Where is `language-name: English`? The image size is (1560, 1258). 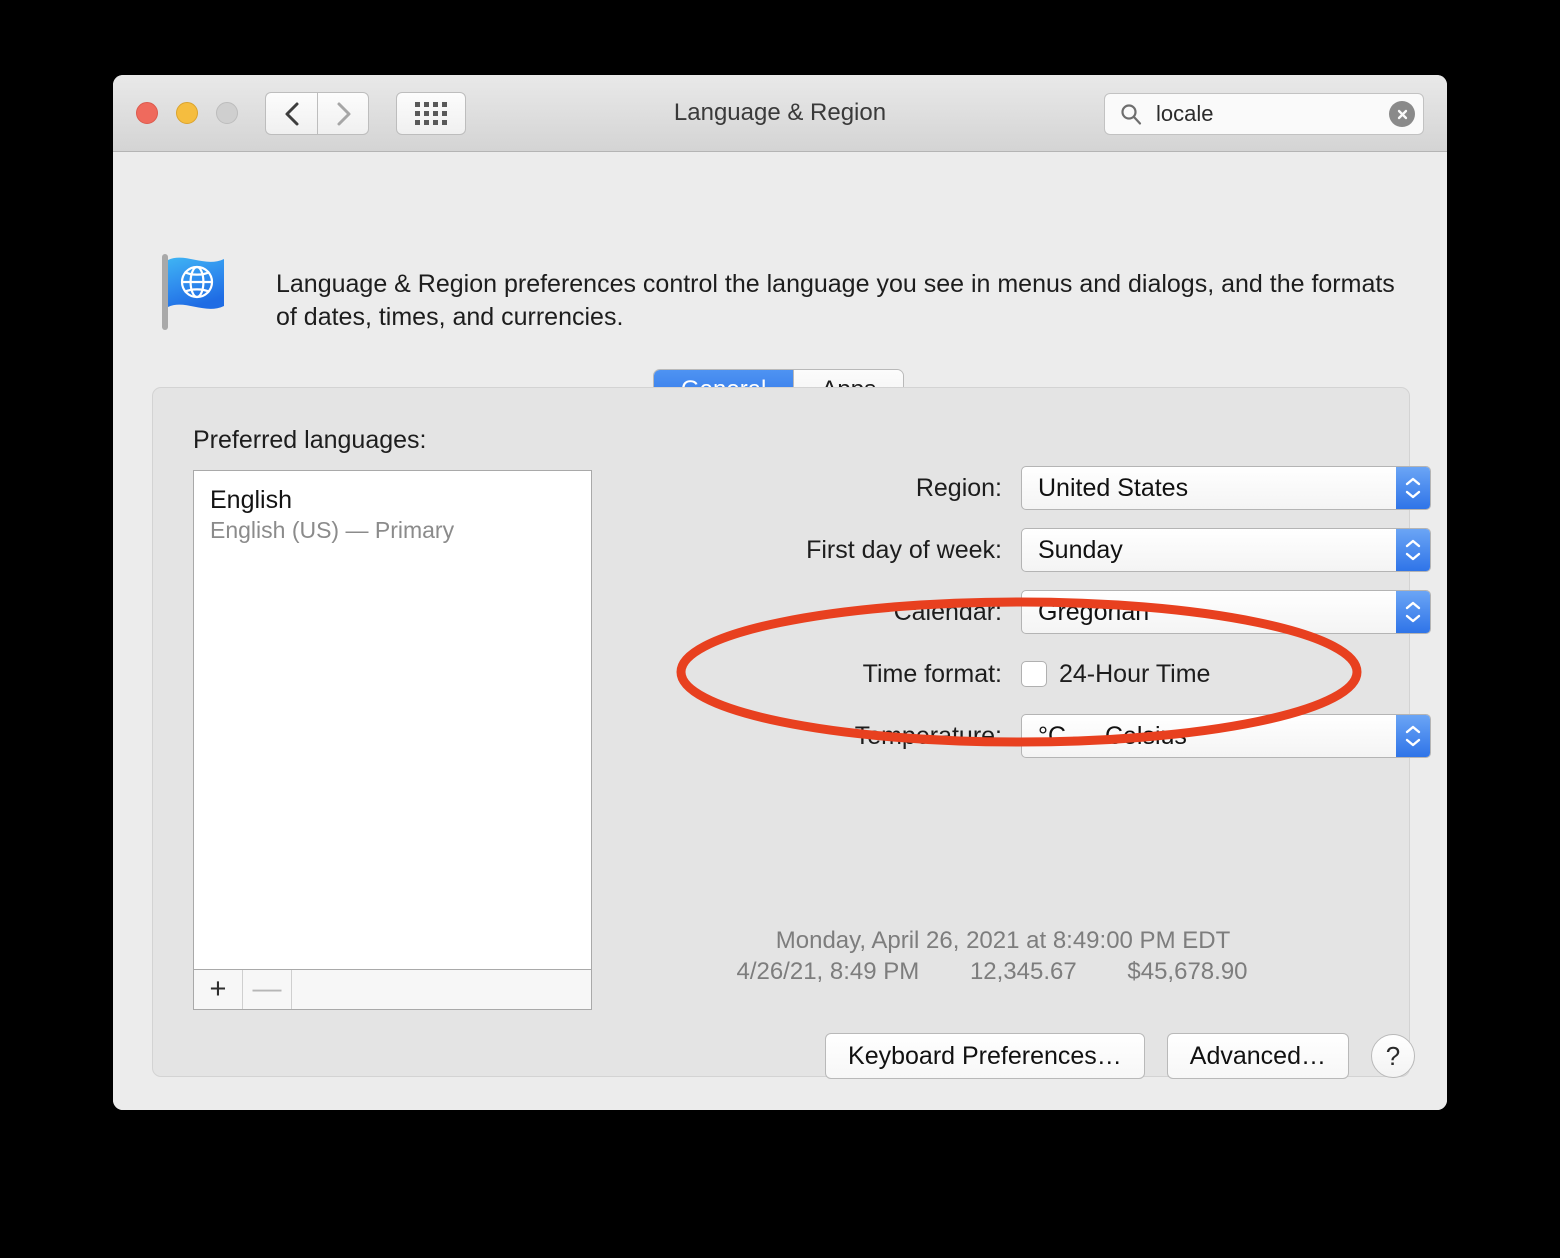
language-name: English is located at coordinates (251, 500).